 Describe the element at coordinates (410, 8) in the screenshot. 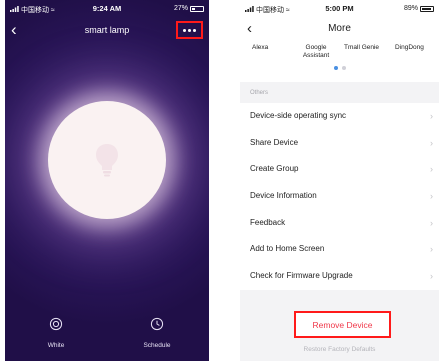

I see `battery-percent: 89%` at that location.